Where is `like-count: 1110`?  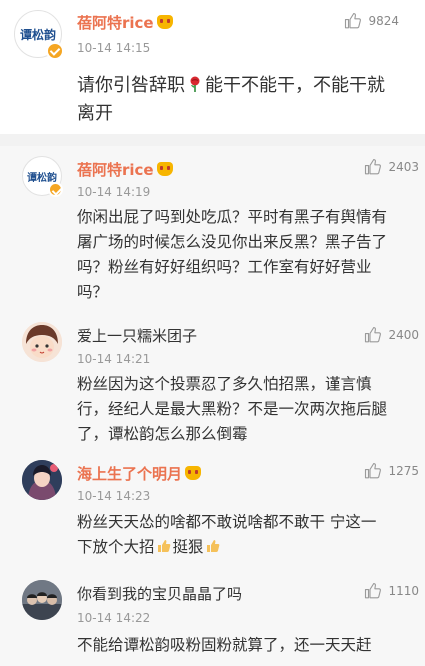 like-count: 1110 is located at coordinates (403, 591).